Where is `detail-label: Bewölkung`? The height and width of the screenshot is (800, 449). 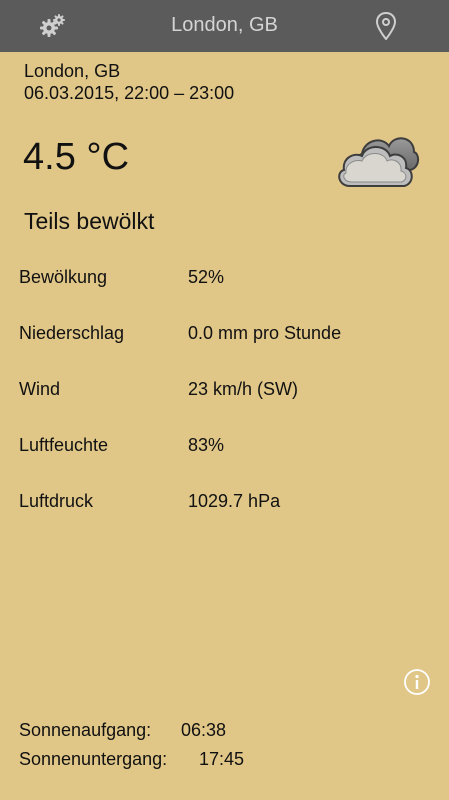 detail-label: Bewölkung is located at coordinates (63, 277).